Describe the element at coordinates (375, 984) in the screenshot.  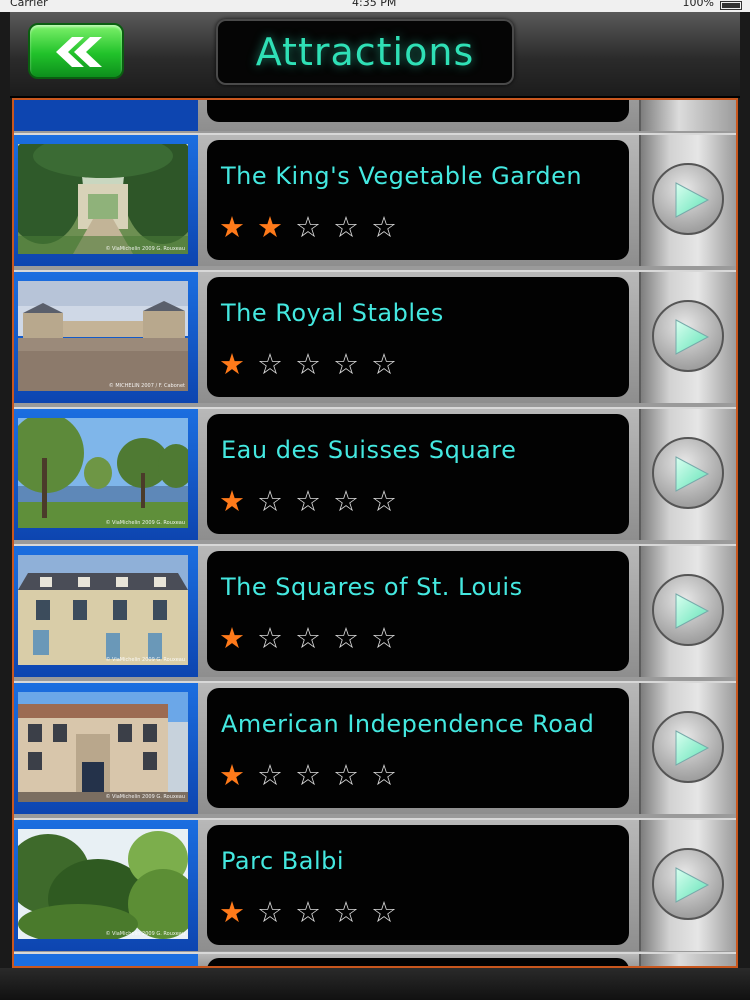
I see `bottom-bar` at that location.